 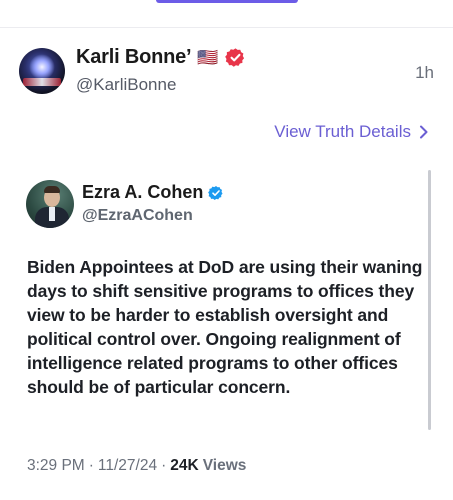 What do you see at coordinates (42, 67) in the screenshot?
I see `avatar-glow` at bounding box center [42, 67].